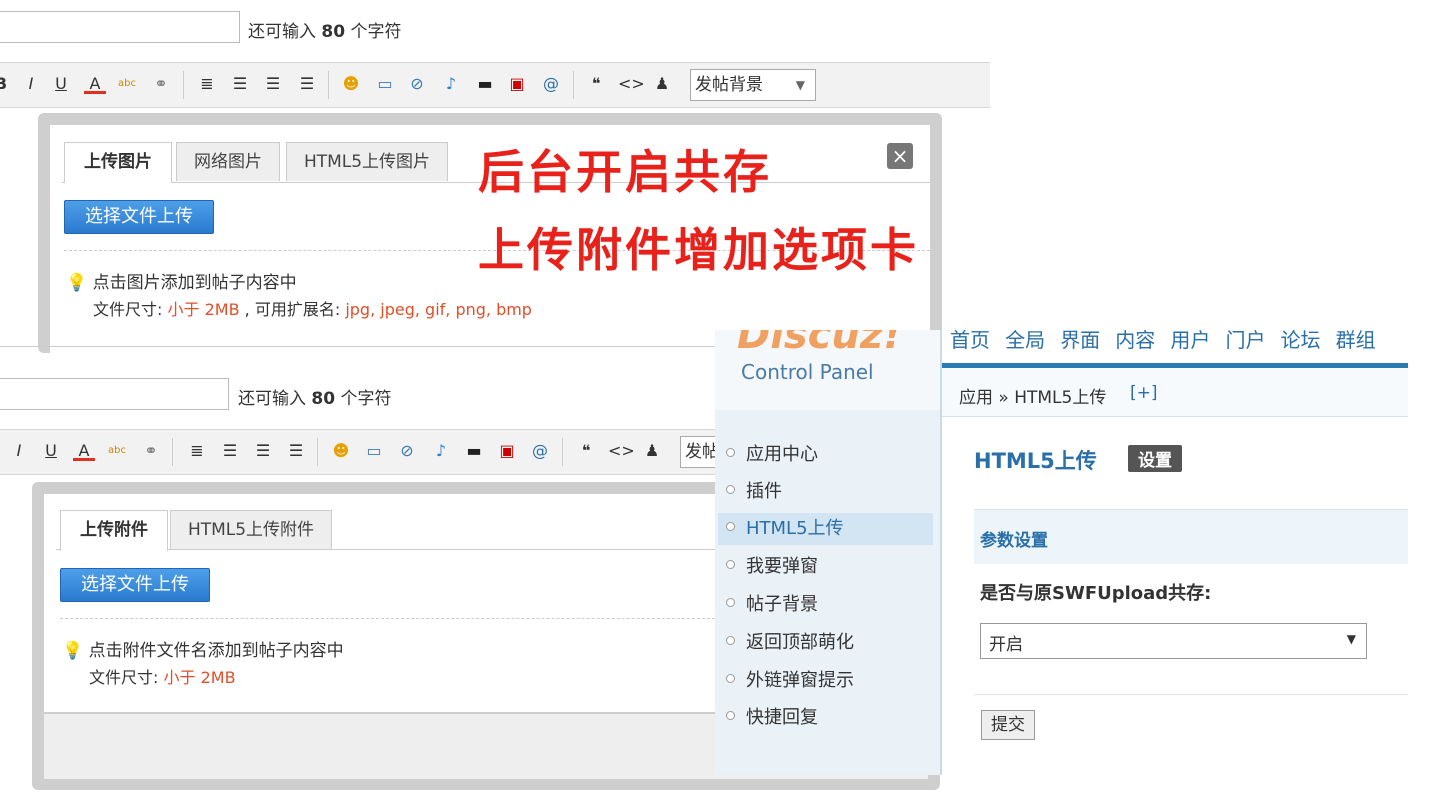  Describe the element at coordinates (1096, 593) in the screenshot. I see `field-label: 是否与原SWFUpload共存:` at that location.